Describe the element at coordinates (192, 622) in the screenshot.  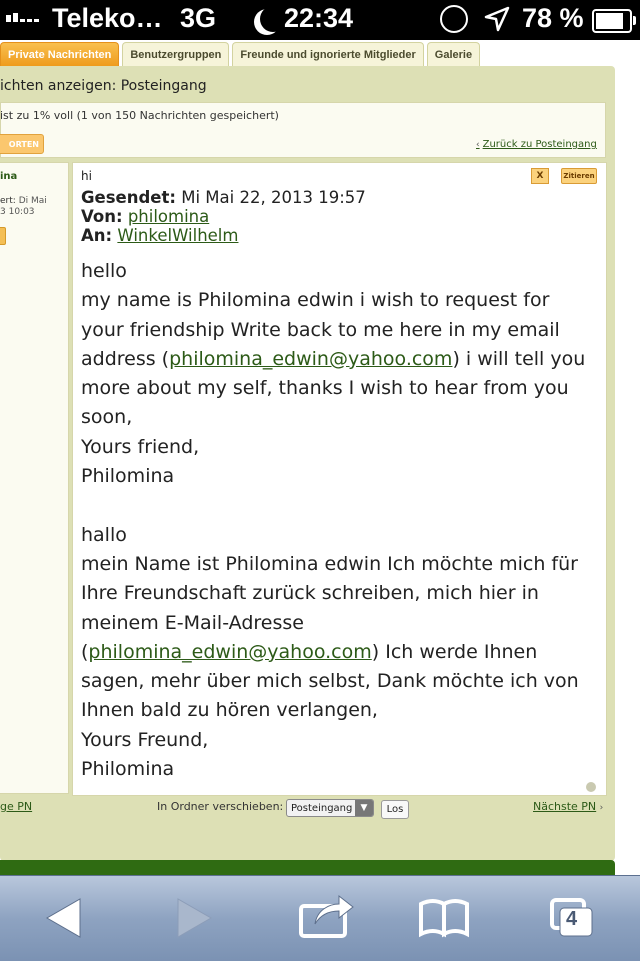
I see `body-line: meinem E-Mail-Adresse` at that location.